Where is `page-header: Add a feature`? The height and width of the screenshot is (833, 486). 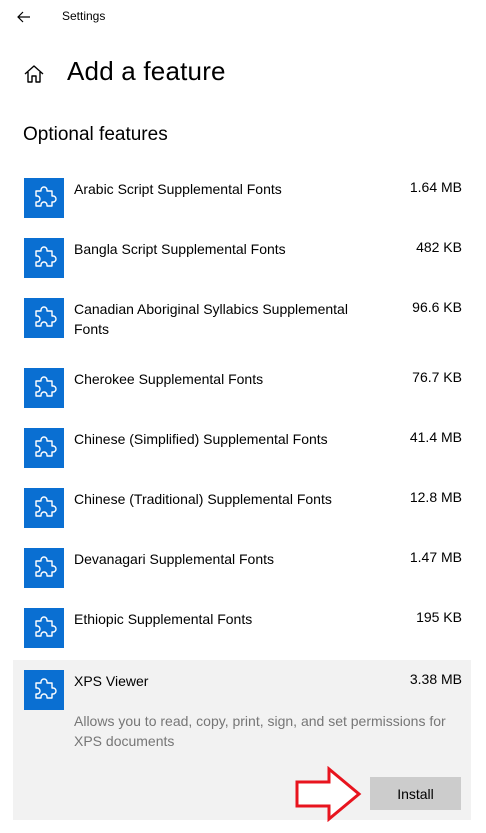
page-header: Add a feature is located at coordinates (243, 74).